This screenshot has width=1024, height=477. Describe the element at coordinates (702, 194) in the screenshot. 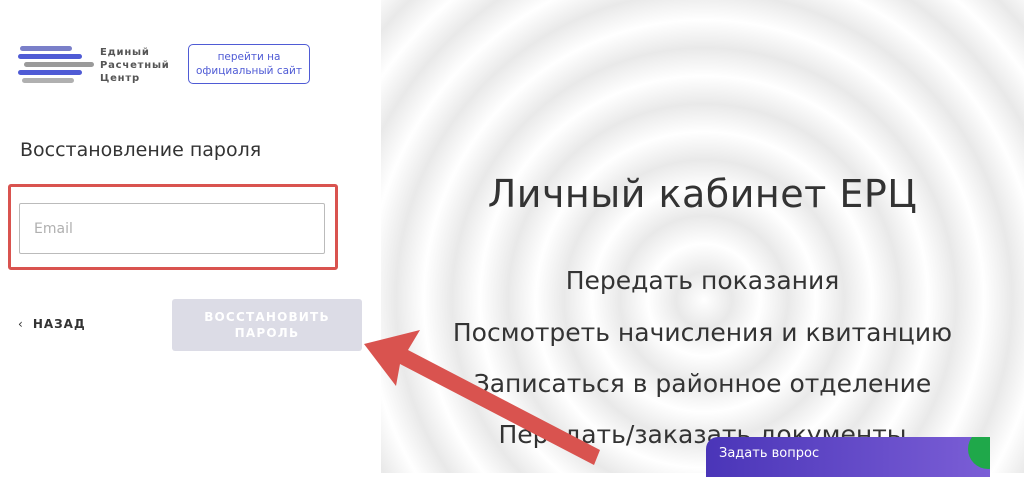

I see `promo-title: Личный кабинет ЕРЦ` at that location.